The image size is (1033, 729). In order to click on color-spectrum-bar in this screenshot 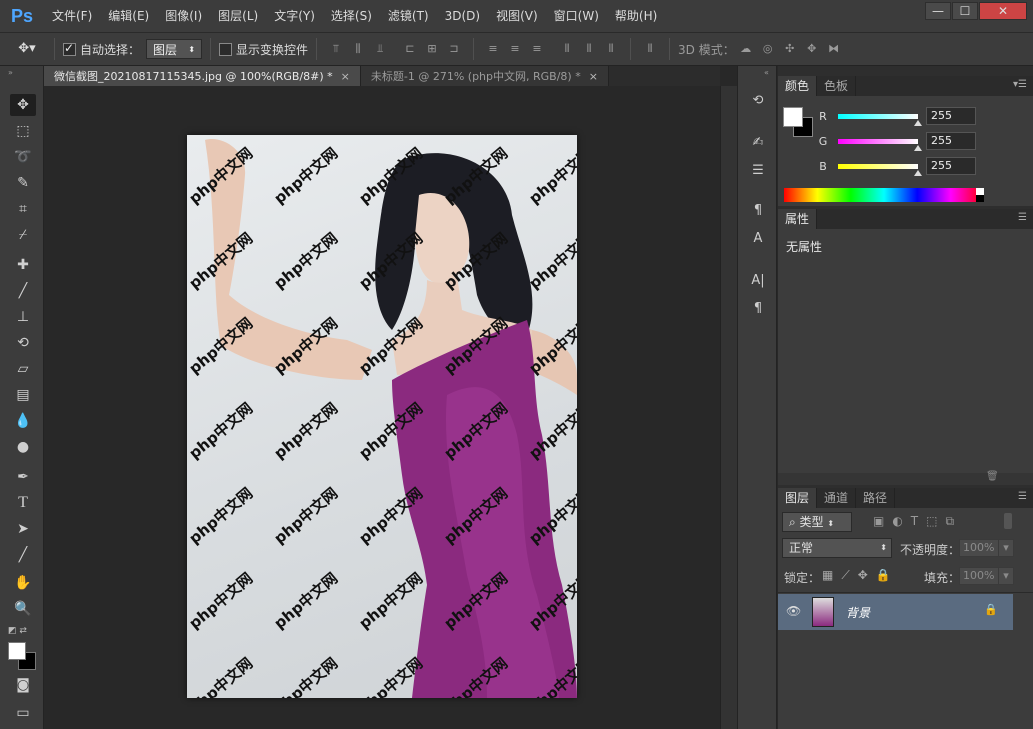, I will do `click(884, 195)`.